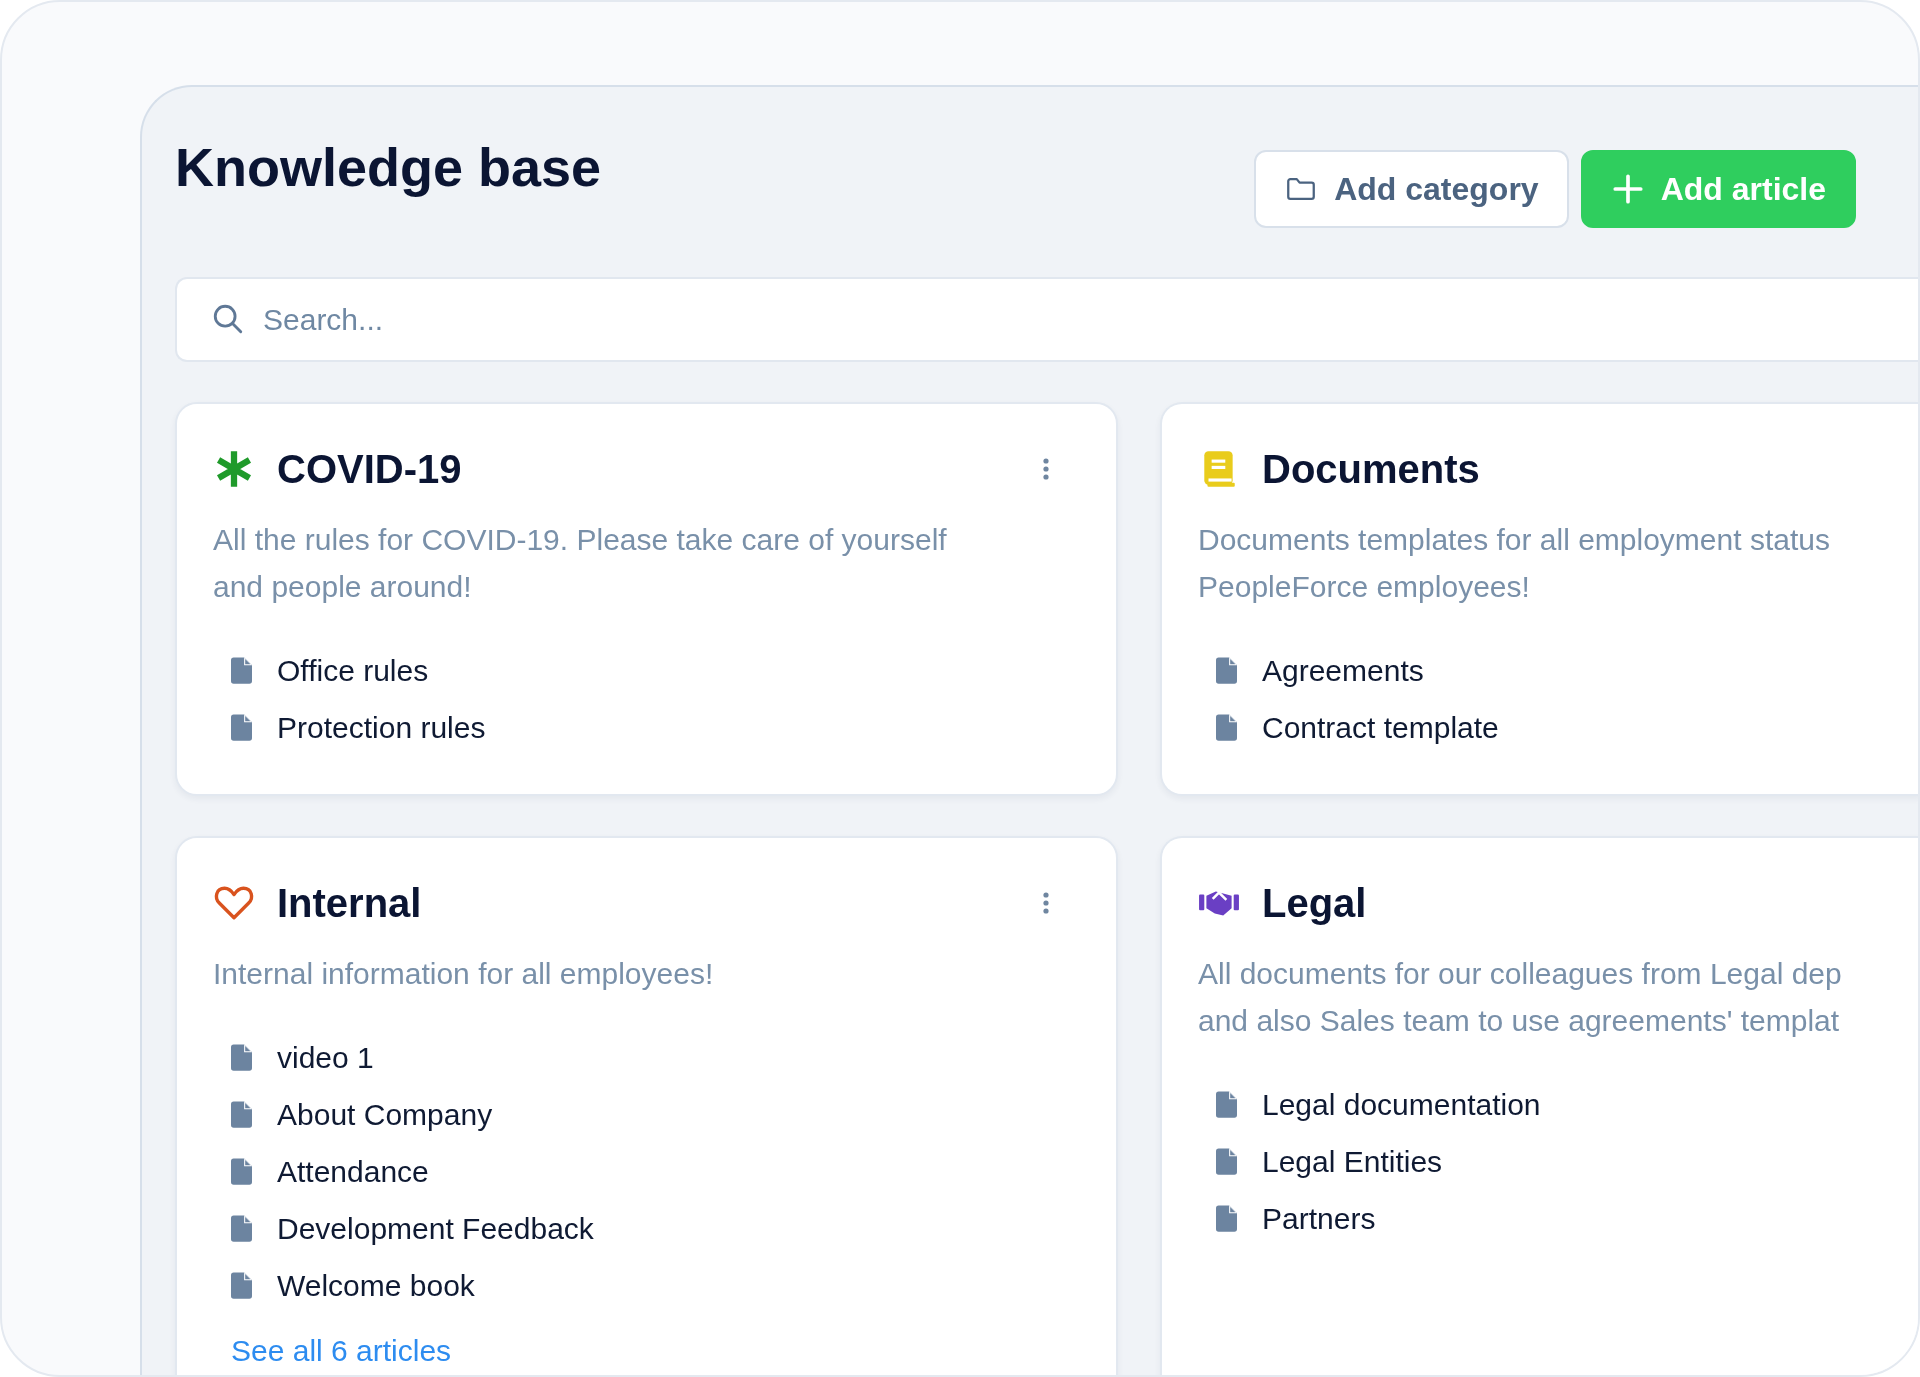 This screenshot has height=1377, width=1920. Describe the element at coordinates (1520, 997) in the screenshot. I see `category-description: All documents for our colleagues from Legal dep and also Sales team to use agreements' templat` at that location.